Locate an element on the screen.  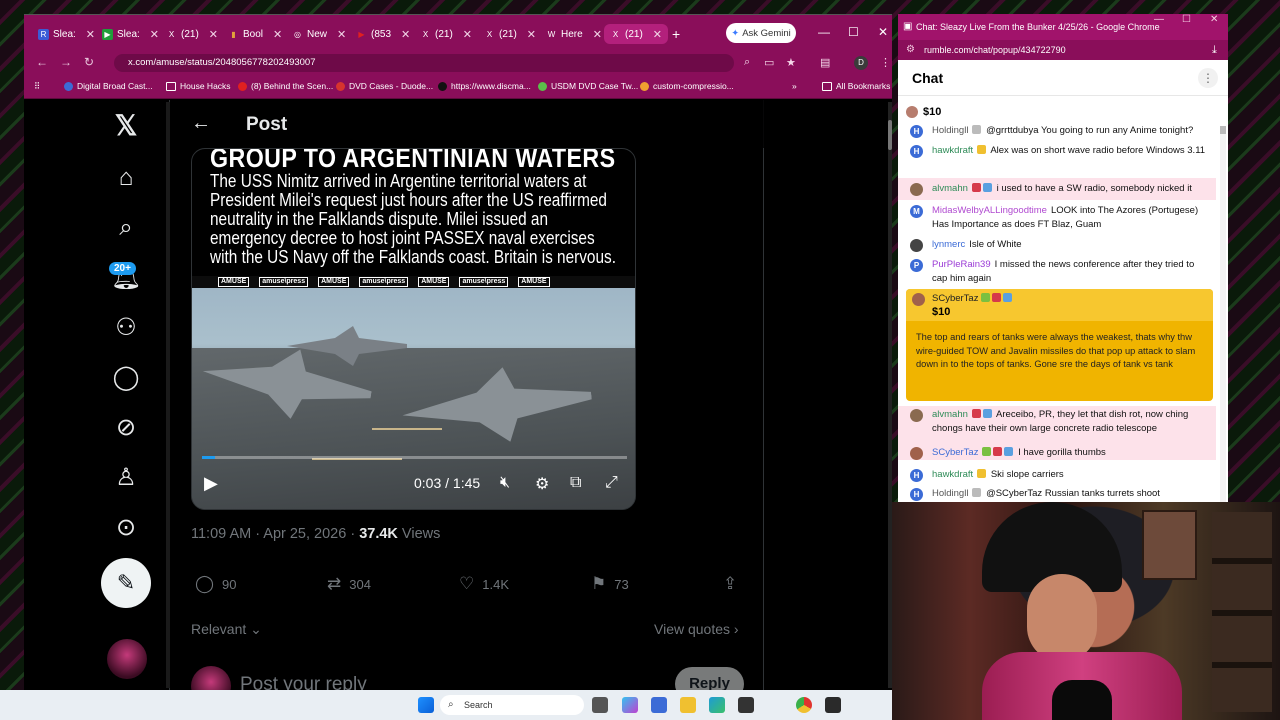
chat-username: SCyberTaz is located at coordinates (955, 452).